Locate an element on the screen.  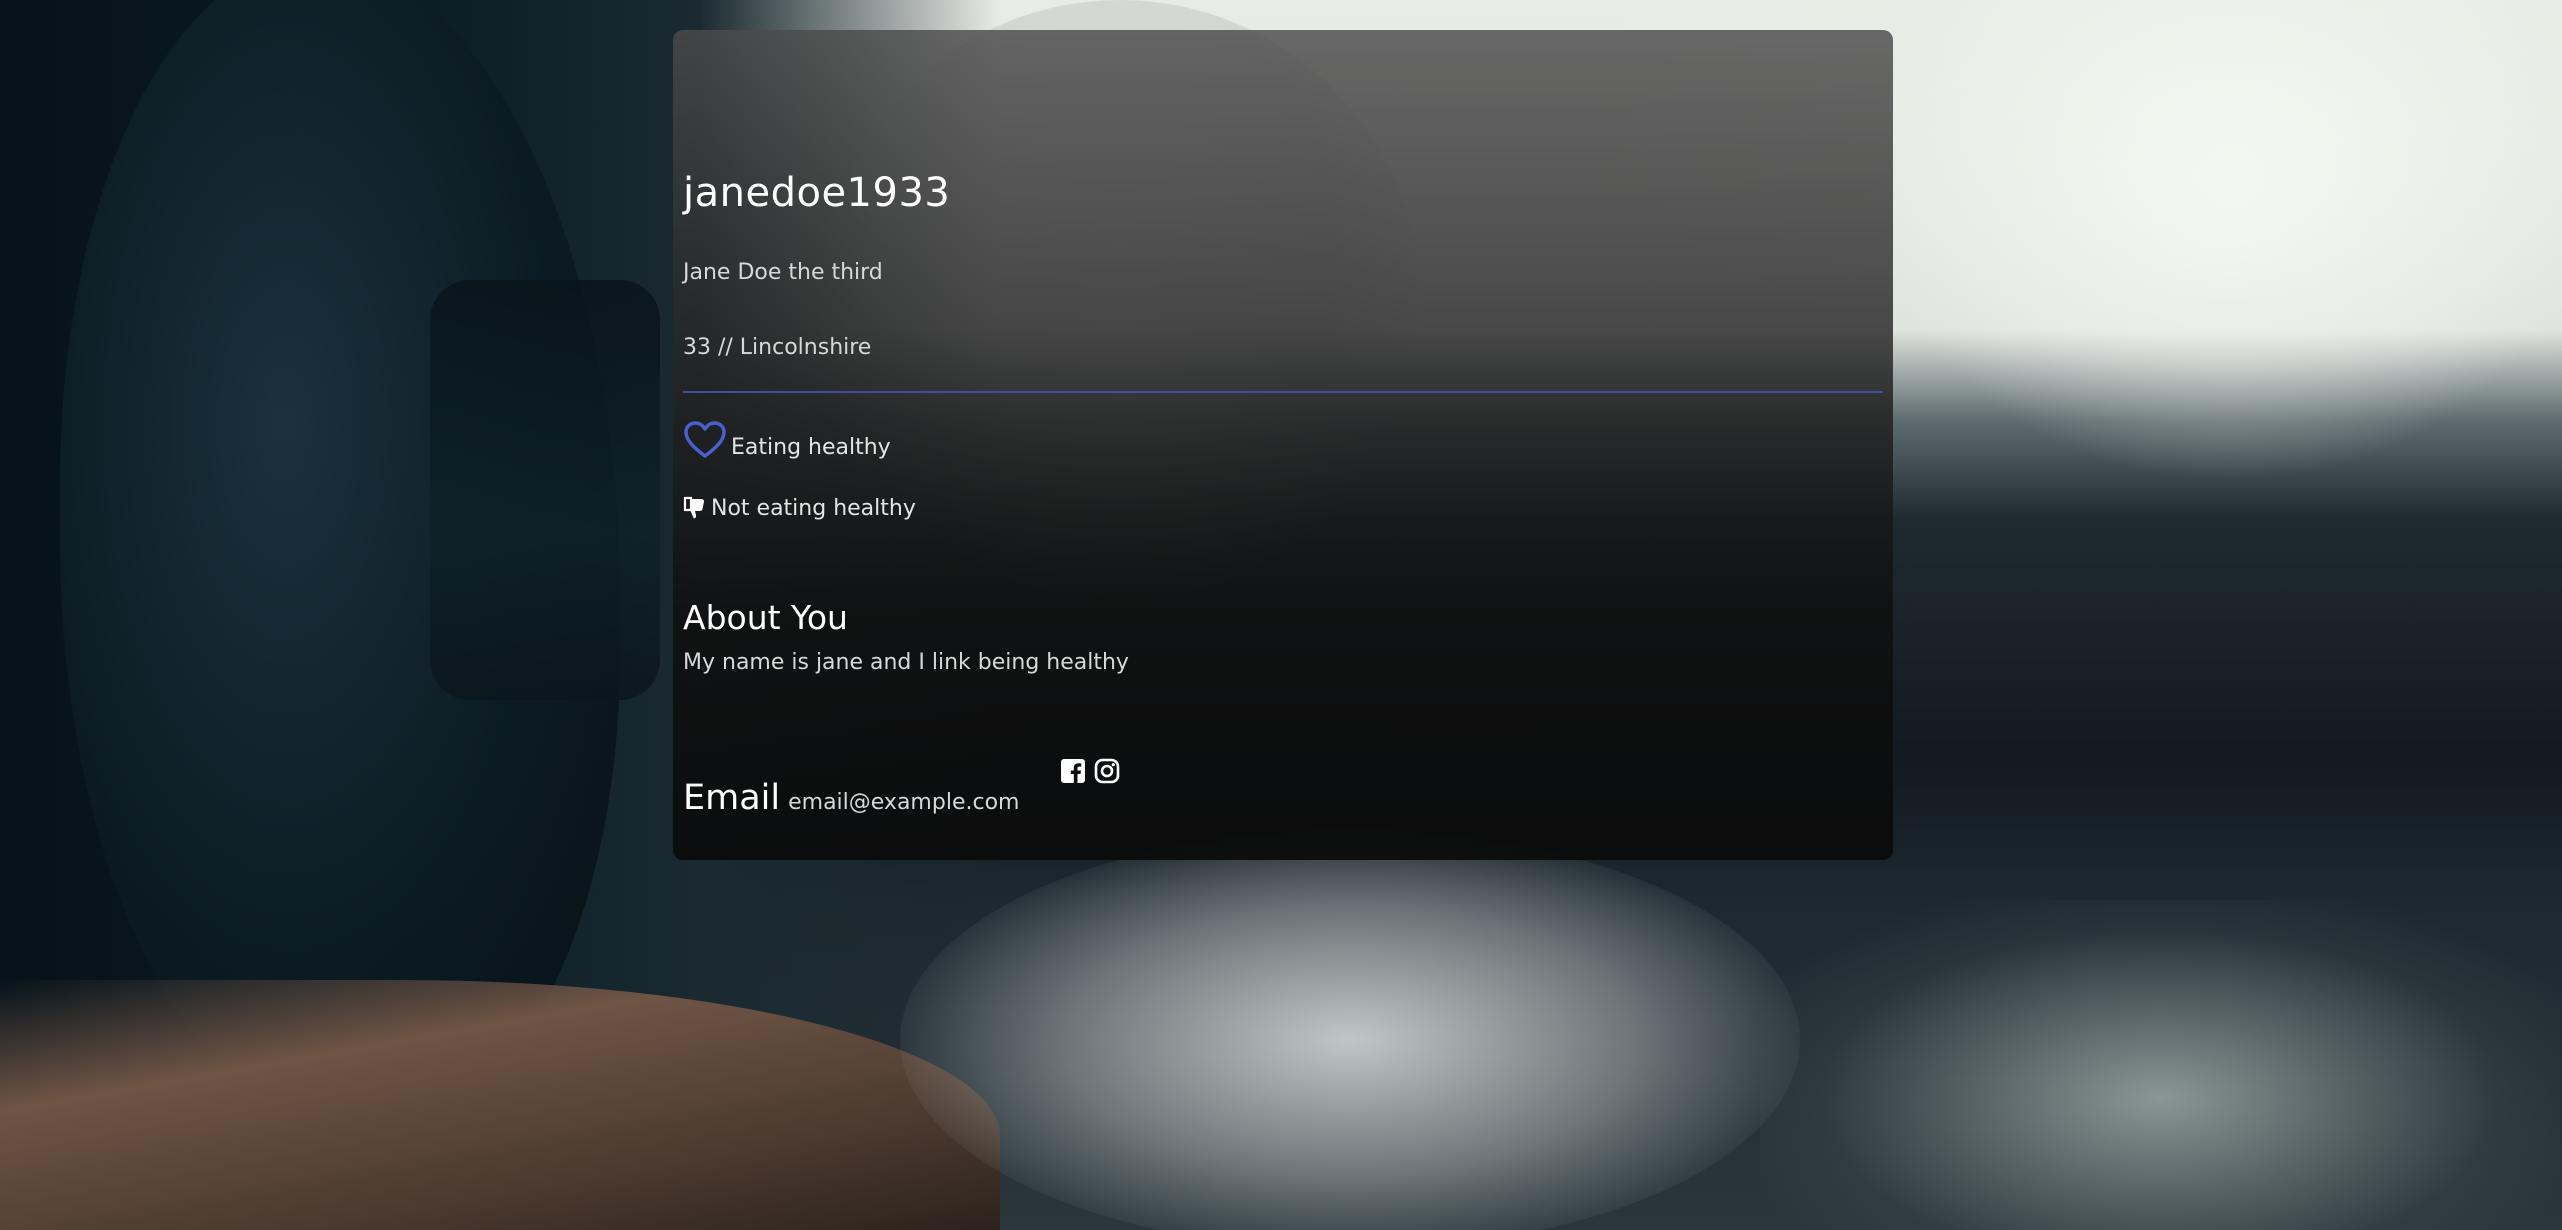
background-glass is located at coordinates (2160, 1065).